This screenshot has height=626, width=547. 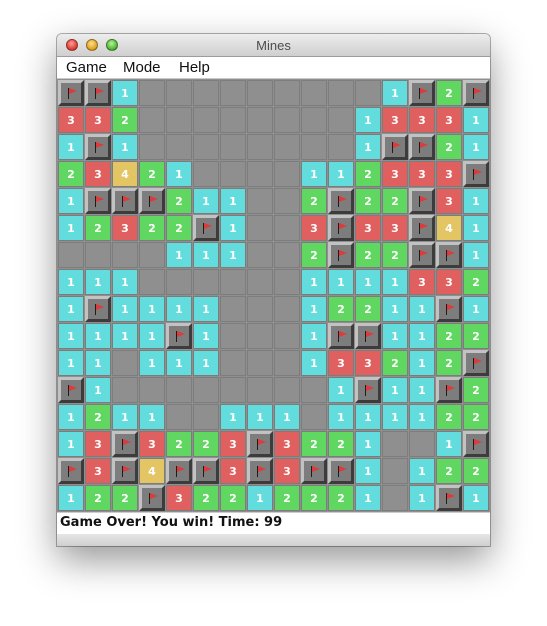 What do you see at coordinates (449, 228) in the screenshot?
I see `number-cell: 4` at bounding box center [449, 228].